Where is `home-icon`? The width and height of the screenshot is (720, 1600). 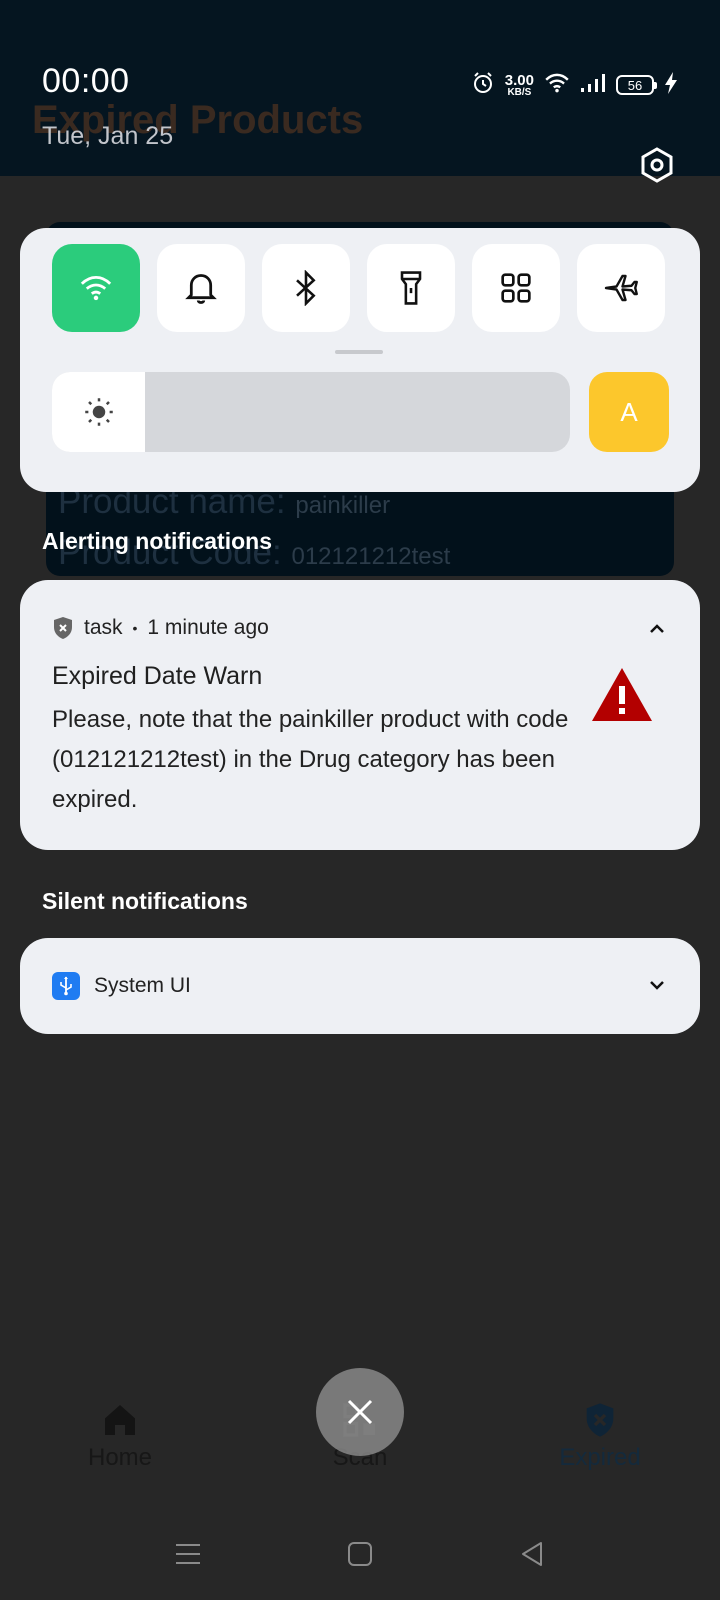
home-icon is located at coordinates (120, 1422).